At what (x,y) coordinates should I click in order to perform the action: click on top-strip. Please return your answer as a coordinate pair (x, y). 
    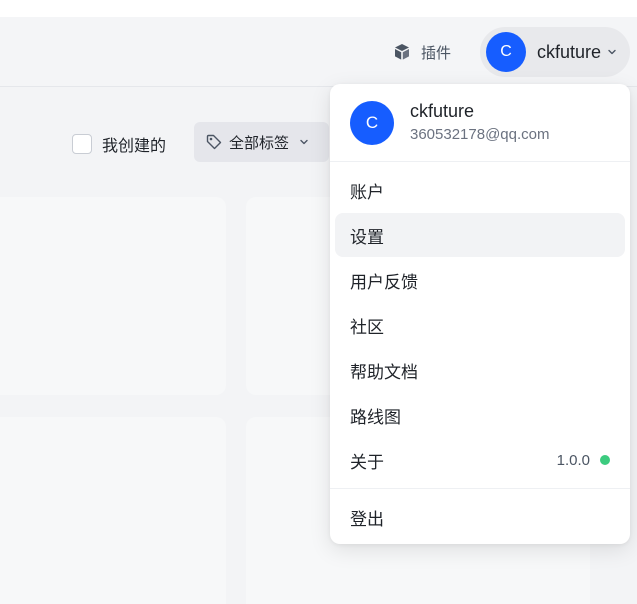
    Looking at the image, I should click on (318, 8).